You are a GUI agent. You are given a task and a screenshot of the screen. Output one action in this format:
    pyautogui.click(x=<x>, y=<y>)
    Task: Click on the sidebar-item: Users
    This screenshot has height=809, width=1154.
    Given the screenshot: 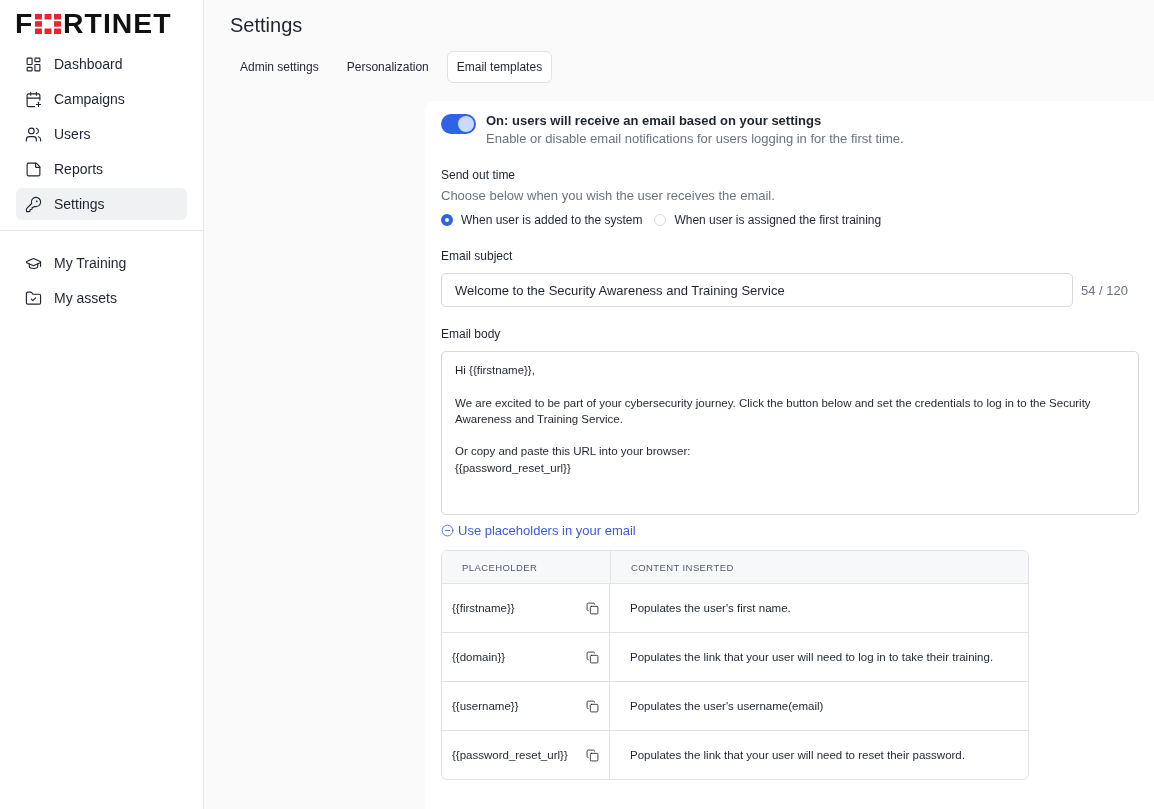 What is the action you would take?
    pyautogui.click(x=101, y=134)
    